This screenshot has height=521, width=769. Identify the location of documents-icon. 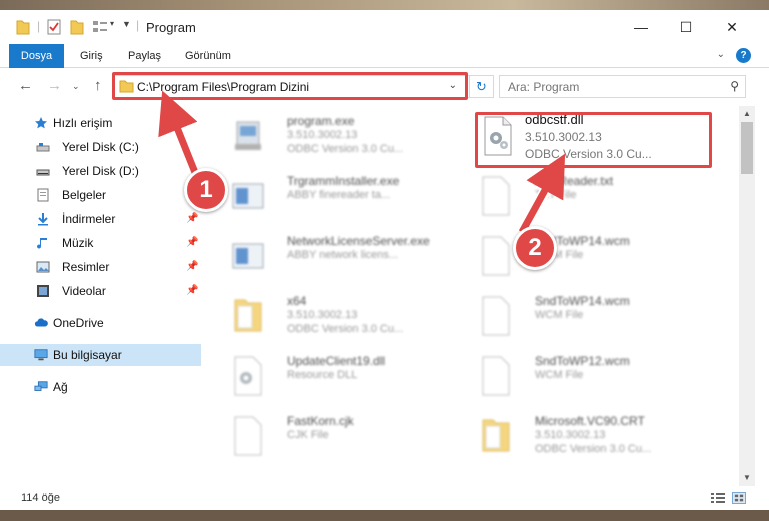
(43, 195).